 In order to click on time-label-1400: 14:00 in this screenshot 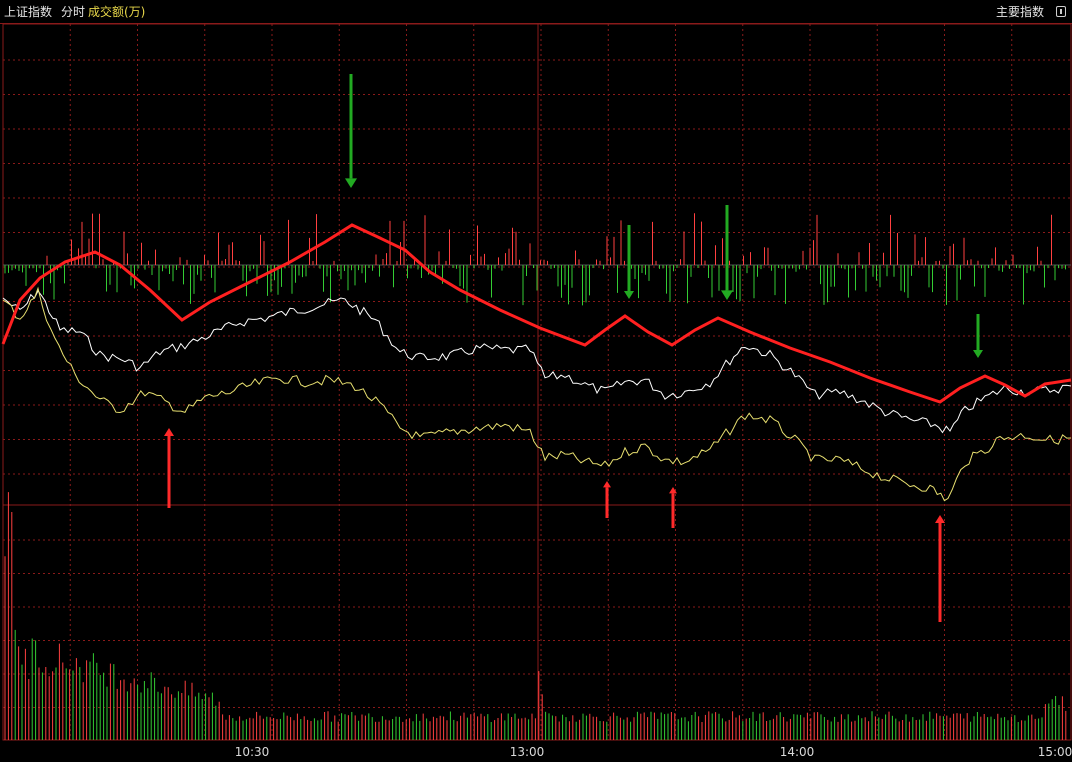, I will do `click(797, 752)`.